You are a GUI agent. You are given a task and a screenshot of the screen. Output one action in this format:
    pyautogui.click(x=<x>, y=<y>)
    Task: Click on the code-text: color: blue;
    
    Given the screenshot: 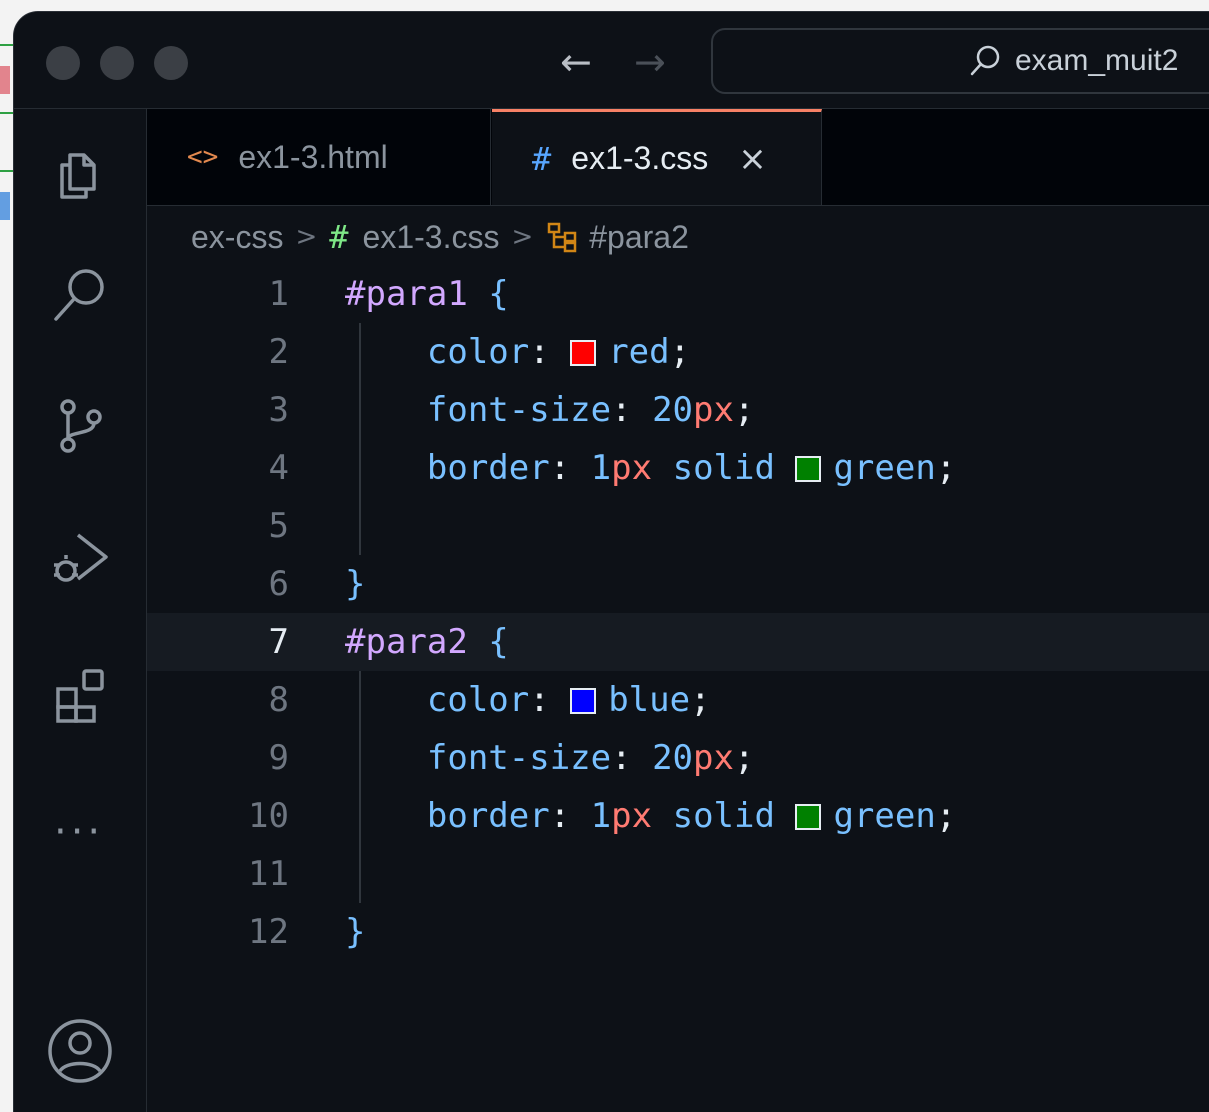 What is the action you would take?
    pyautogui.click(x=528, y=700)
    